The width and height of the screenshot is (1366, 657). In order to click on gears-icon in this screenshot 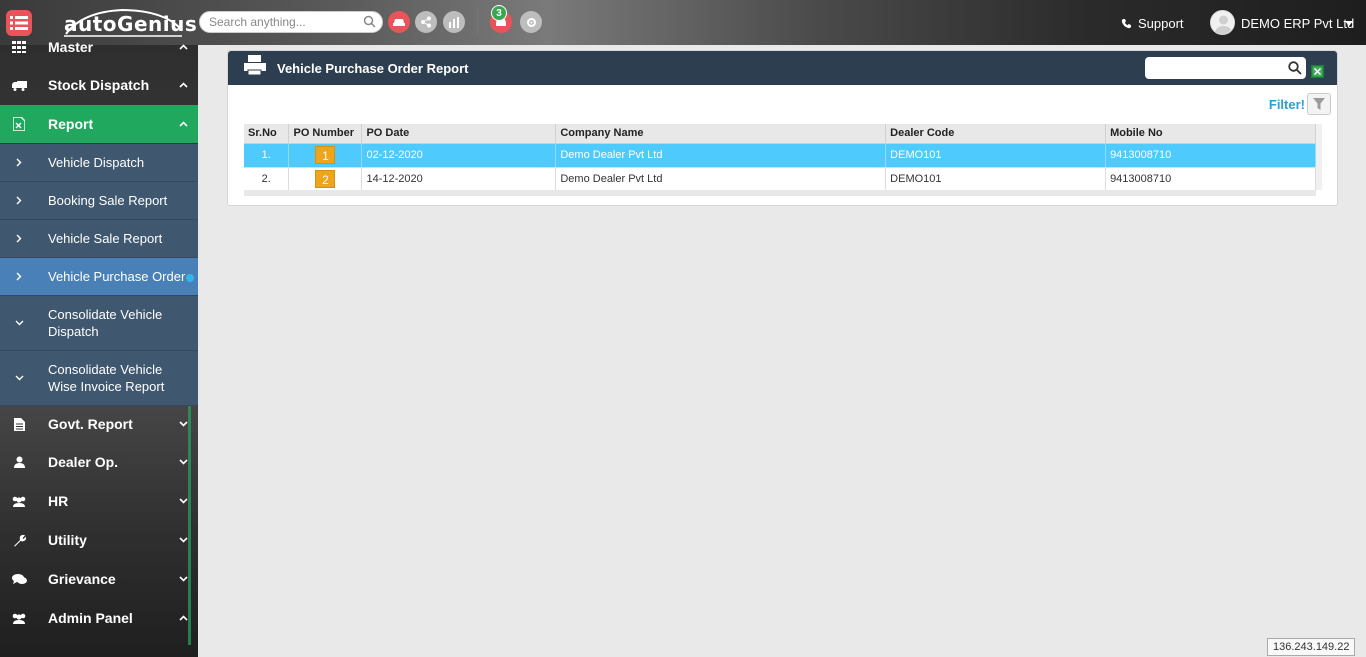, I will do `click(531, 22)`.